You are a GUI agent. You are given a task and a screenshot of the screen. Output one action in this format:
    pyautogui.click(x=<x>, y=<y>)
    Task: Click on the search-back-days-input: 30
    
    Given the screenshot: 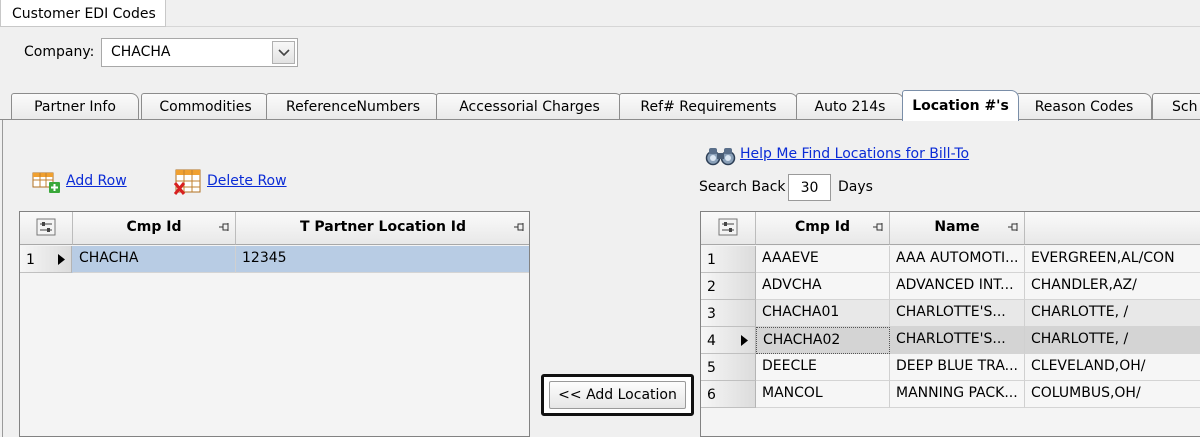 What is the action you would take?
    pyautogui.click(x=809, y=187)
    